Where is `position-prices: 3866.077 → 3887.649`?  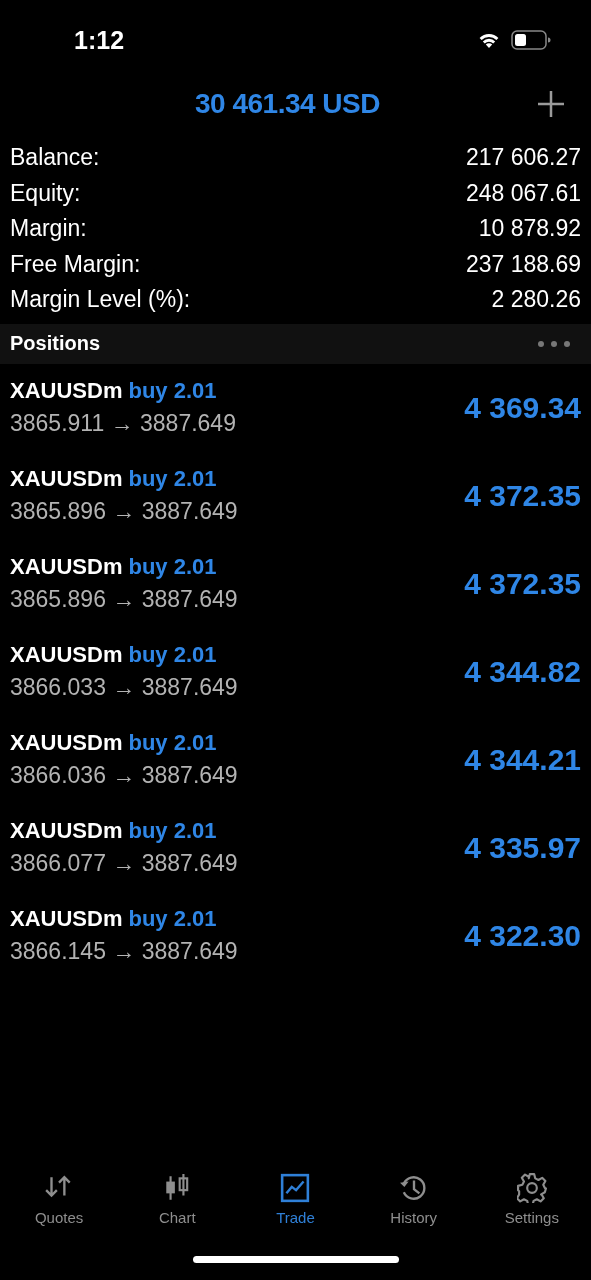
position-prices: 3866.077 → 3887.649 is located at coordinates (124, 863).